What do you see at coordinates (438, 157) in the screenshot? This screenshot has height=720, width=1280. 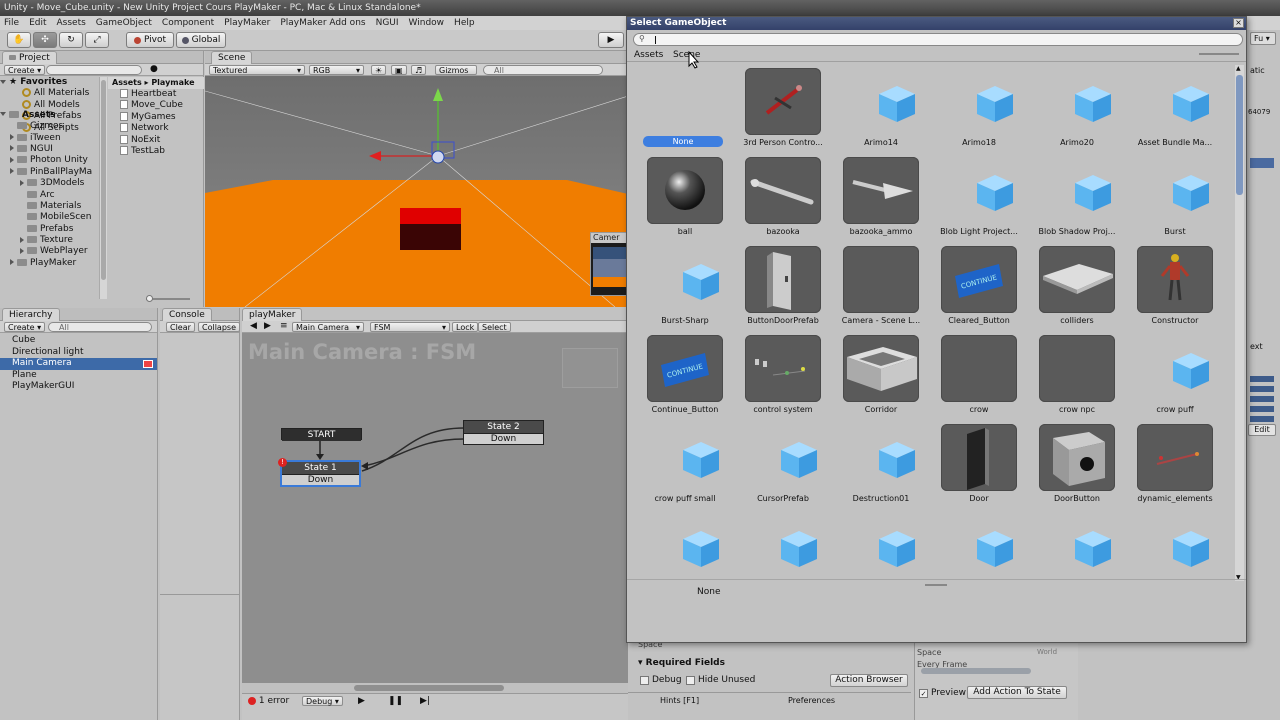 I see `camera-gizmo` at bounding box center [438, 157].